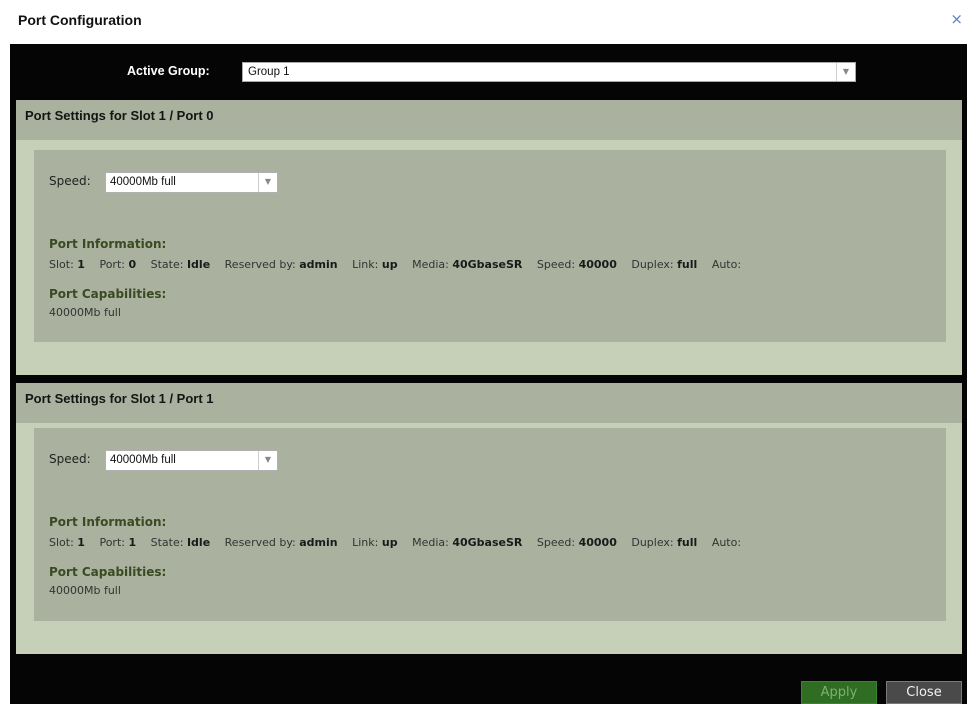  What do you see at coordinates (488, 22) in the screenshot?
I see `dialog-titlebar: Port Configuration ×` at bounding box center [488, 22].